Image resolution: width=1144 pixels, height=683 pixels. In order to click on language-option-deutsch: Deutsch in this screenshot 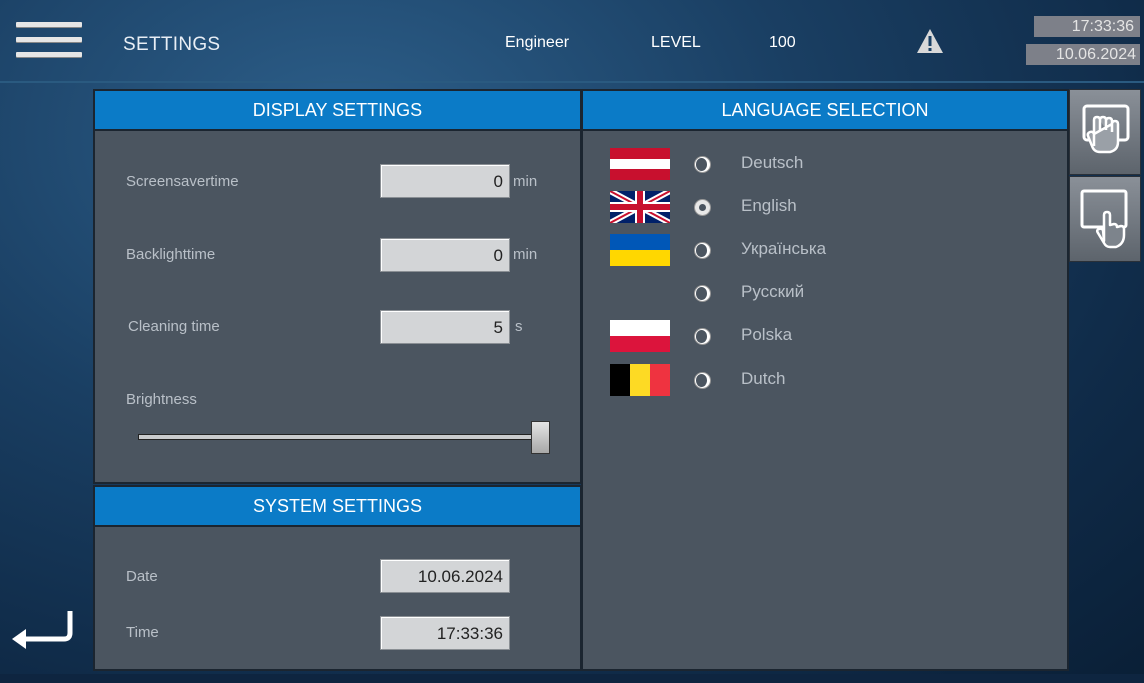, I will do `click(830, 164)`.